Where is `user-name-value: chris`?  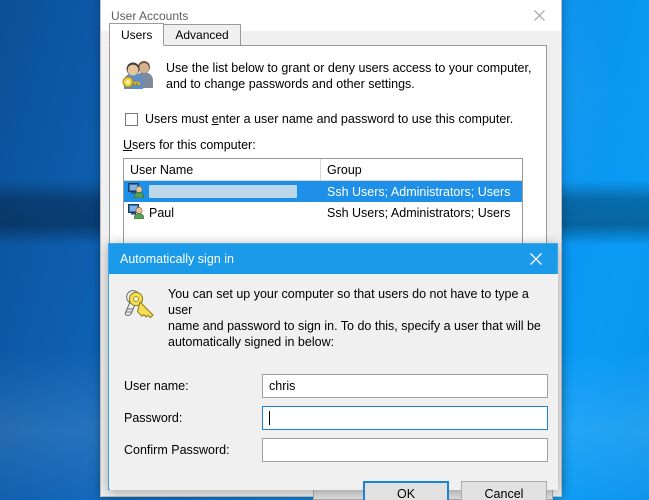
user-name-value: chris is located at coordinates (282, 386).